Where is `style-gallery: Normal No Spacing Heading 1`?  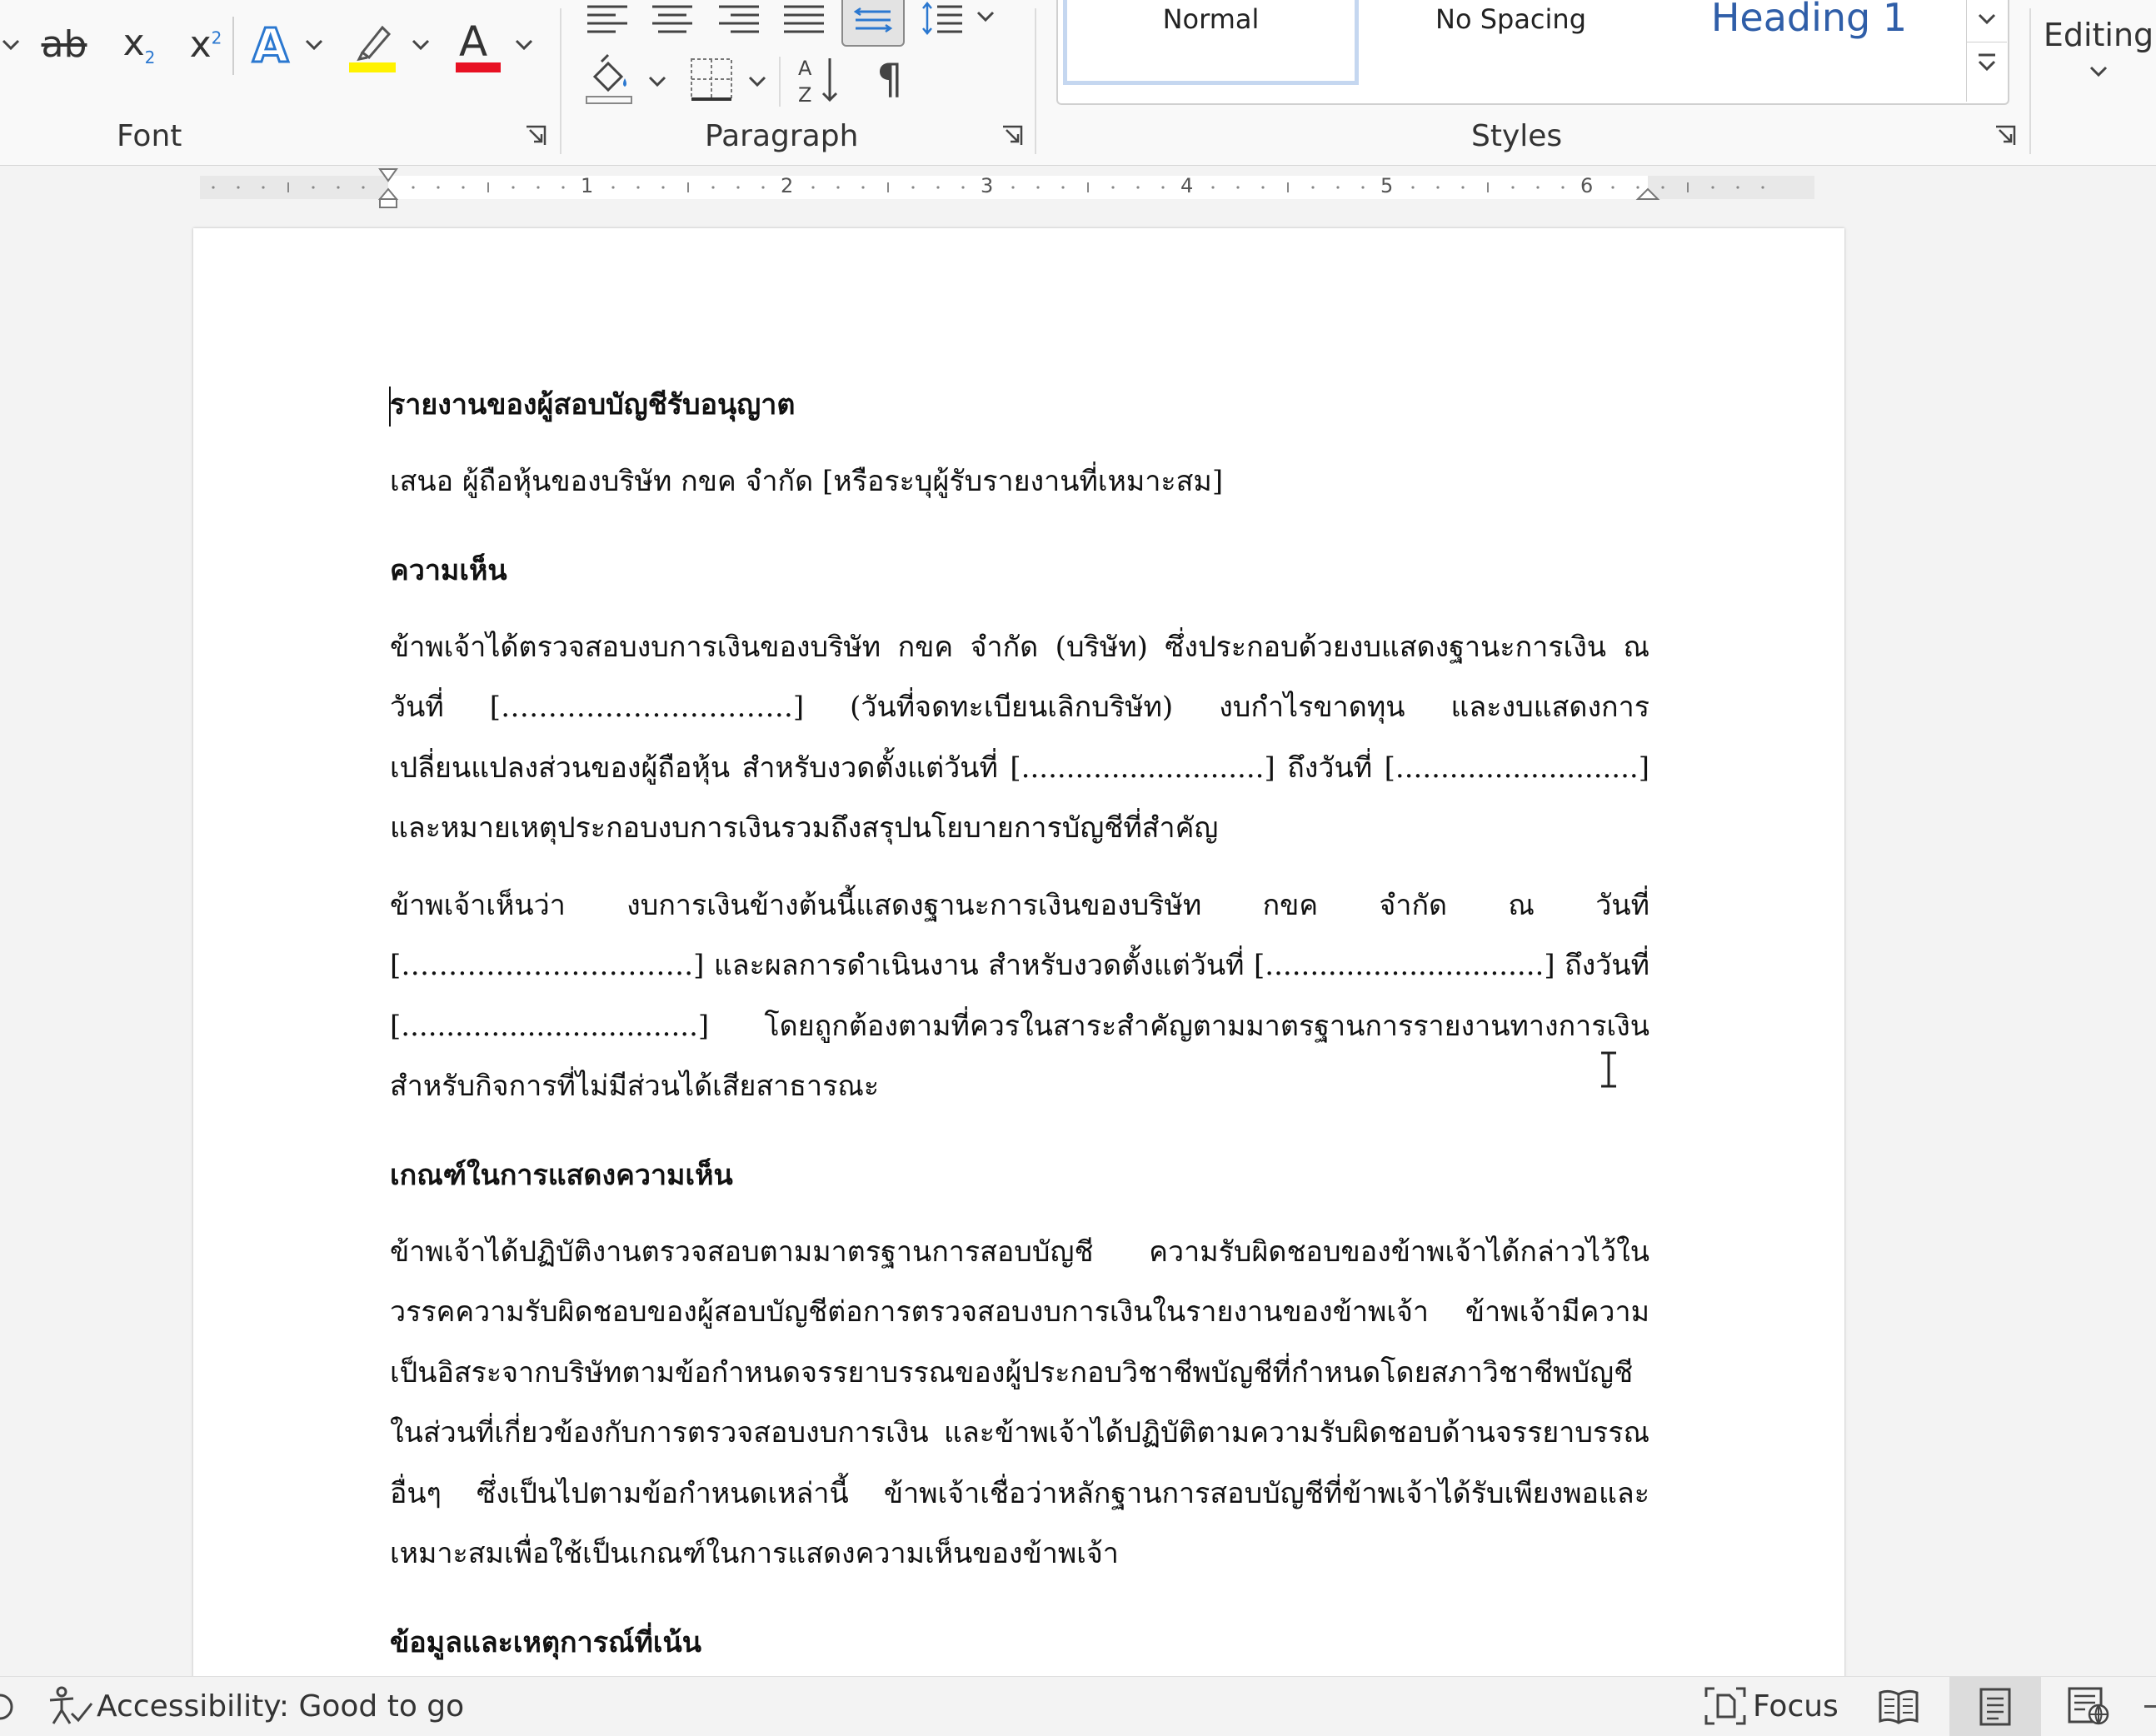 style-gallery: Normal No Spacing Heading 1 is located at coordinates (1532, 53).